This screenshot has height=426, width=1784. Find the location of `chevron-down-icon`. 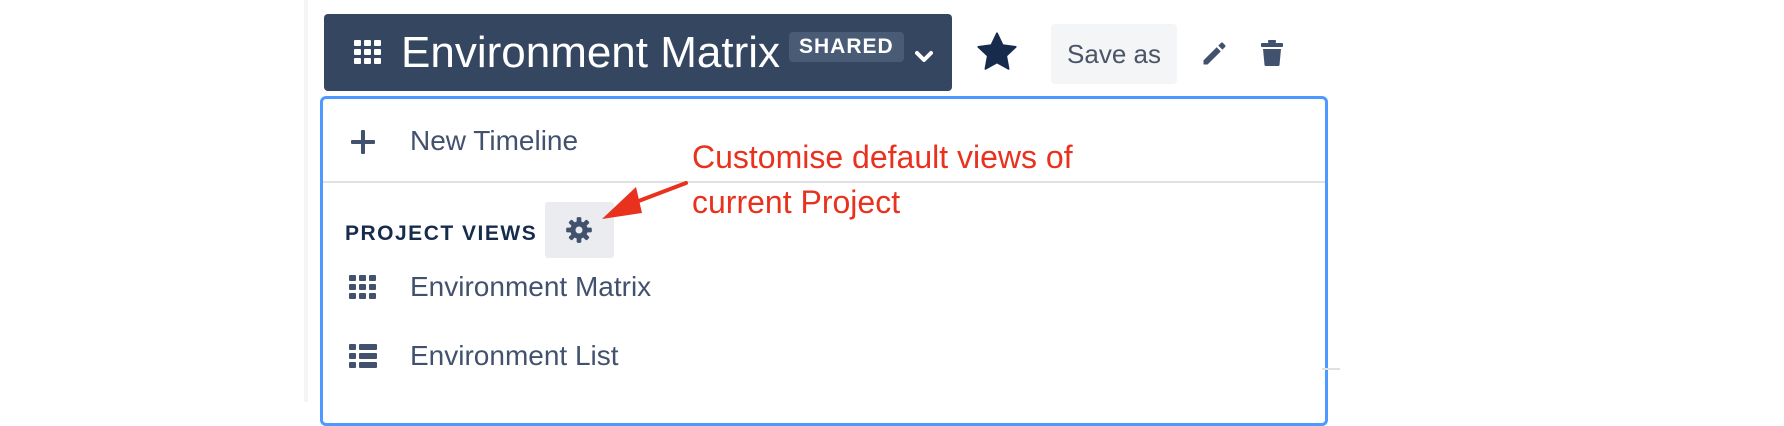

chevron-down-icon is located at coordinates (924, 56).